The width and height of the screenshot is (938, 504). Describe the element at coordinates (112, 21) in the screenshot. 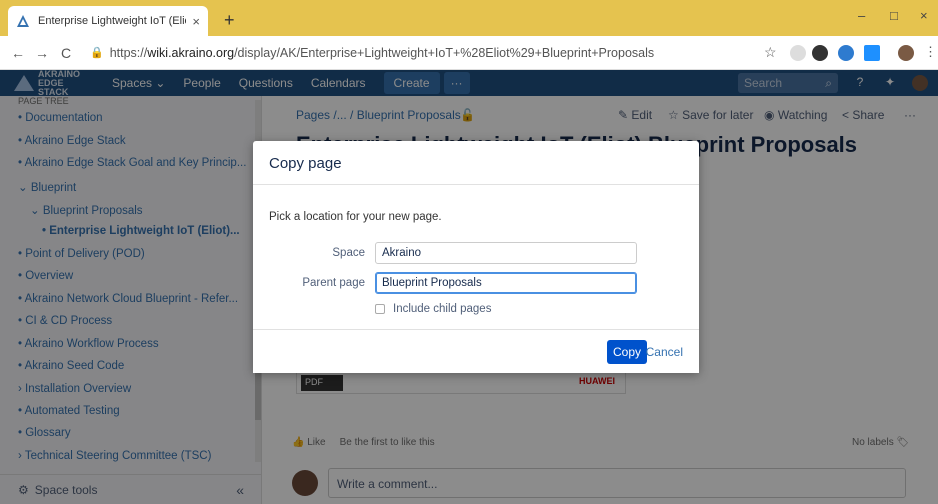

I see `tab-title: Enterprise Lightweight IoT (Eliot)` at that location.